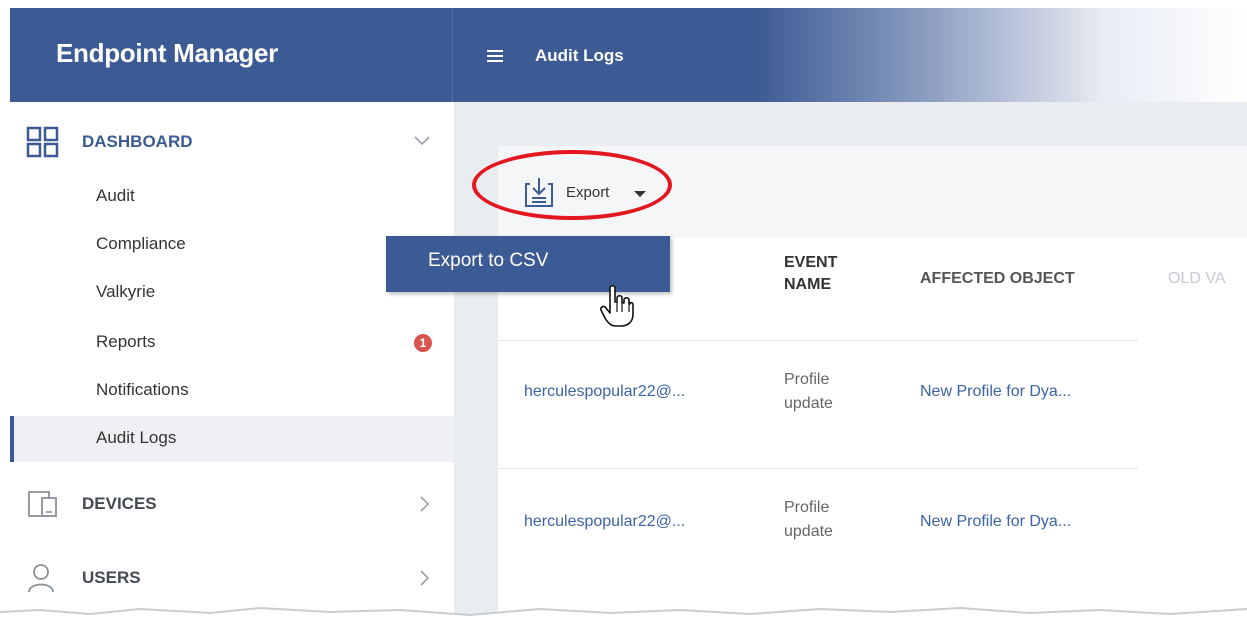 The width and height of the screenshot is (1247, 630). What do you see at coordinates (232, 504) in the screenshot?
I see `sidebar-section-devices: DEVICES` at bounding box center [232, 504].